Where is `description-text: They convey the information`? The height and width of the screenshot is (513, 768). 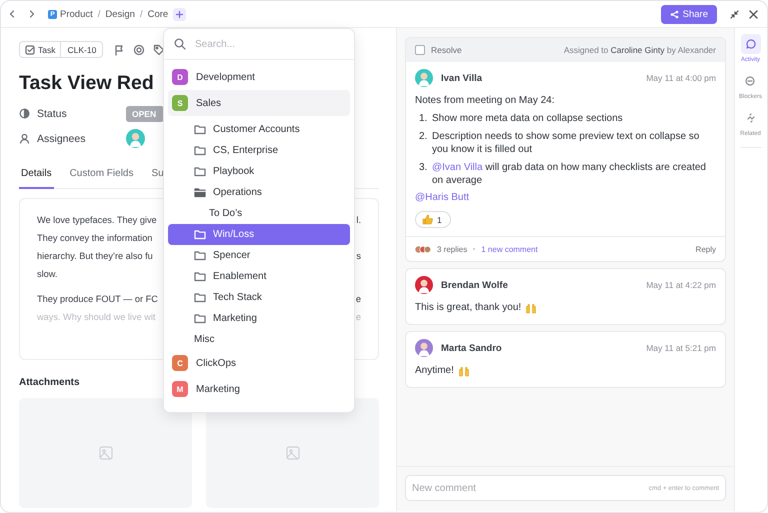 description-text: They convey the information is located at coordinates (94, 238).